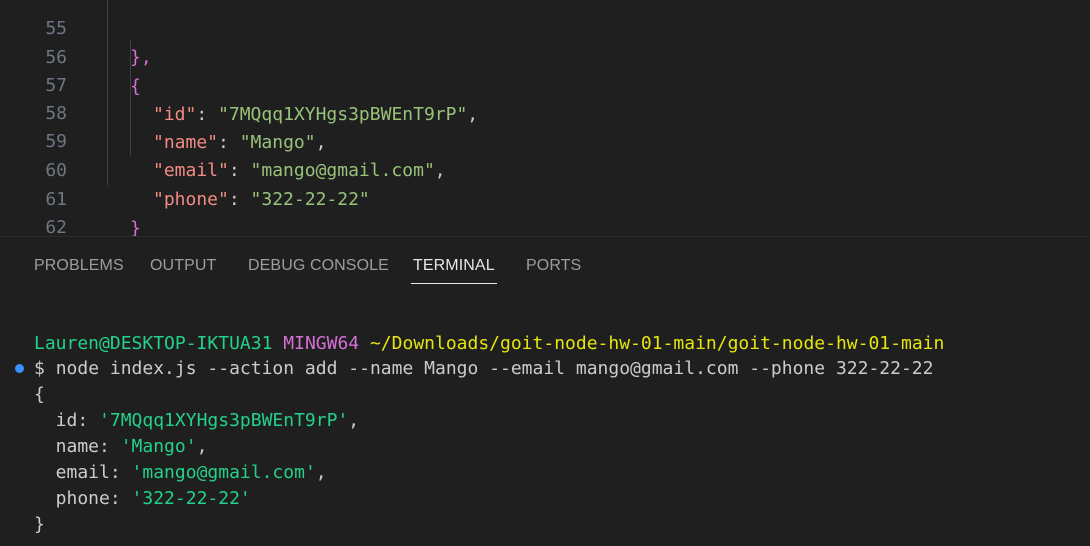 Image resolution: width=1090 pixels, height=546 pixels. I want to click on output-value: 'mango@gmail.com', so click(223, 472).